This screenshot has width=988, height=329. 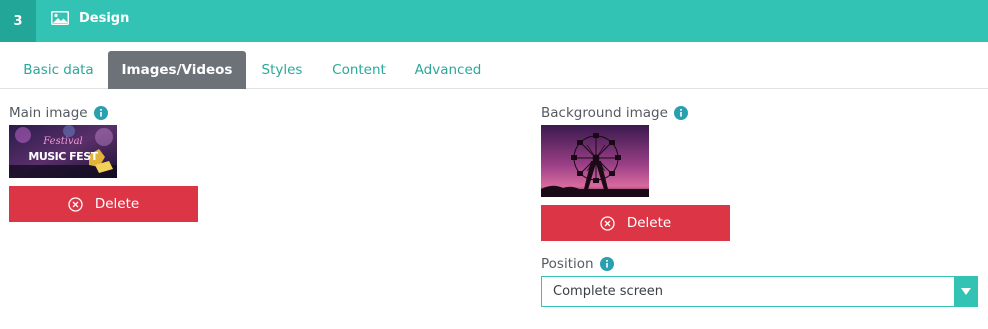 I want to click on position-select-value: Complete screen, so click(x=608, y=291).